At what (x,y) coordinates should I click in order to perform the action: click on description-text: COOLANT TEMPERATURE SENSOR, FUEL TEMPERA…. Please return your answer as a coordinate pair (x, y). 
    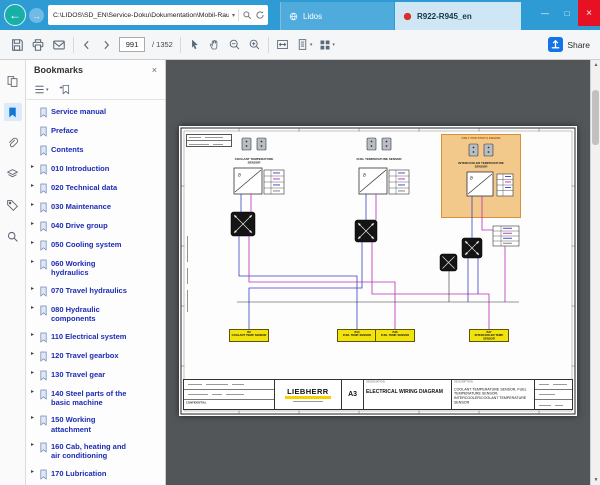
    Looking at the image, I should click on (490, 396).